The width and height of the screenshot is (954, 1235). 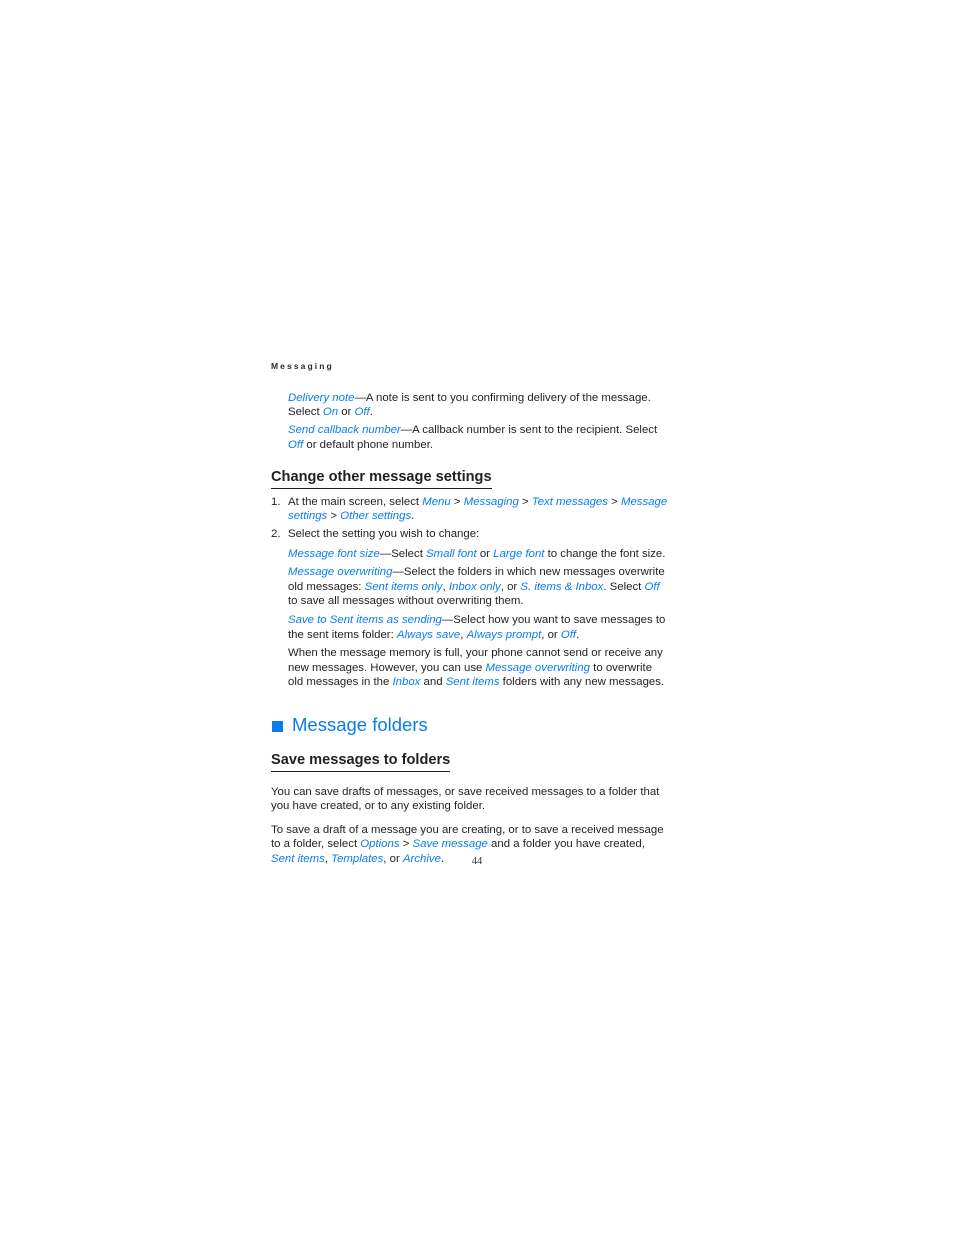 What do you see at coordinates (562, 586) in the screenshot?
I see `option-sent-items-and-inbox: S. items & Inbox` at bounding box center [562, 586].